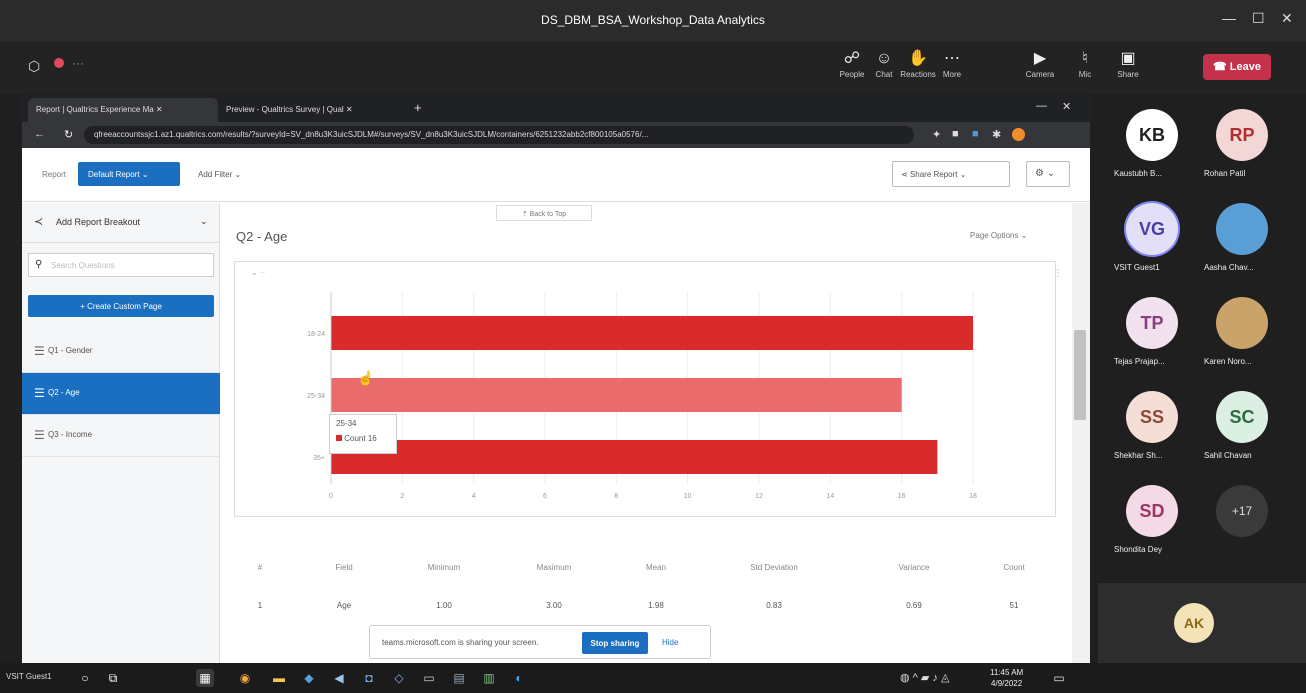 The image size is (1306, 693). Describe the element at coordinates (1152, 135) in the screenshot. I see `avatar: KB` at that location.